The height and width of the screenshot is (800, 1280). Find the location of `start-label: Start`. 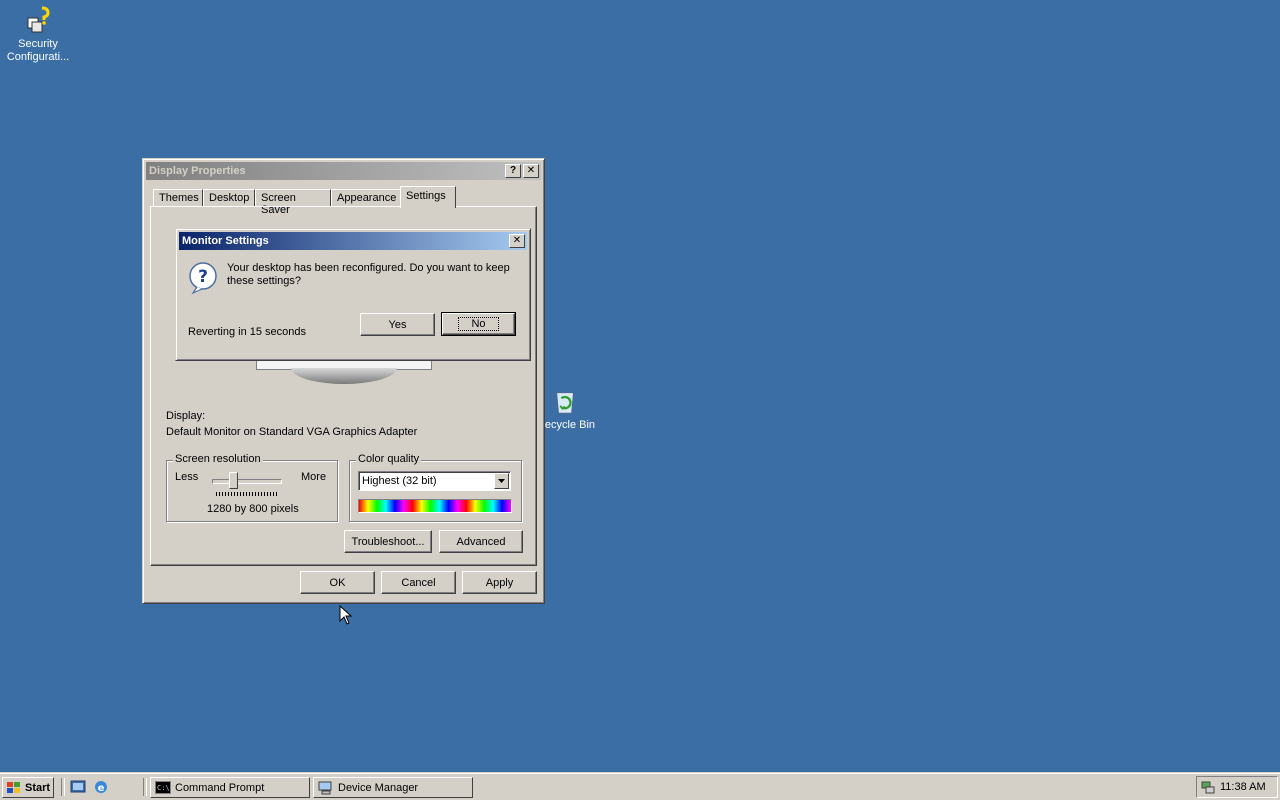

start-label: Start is located at coordinates (38, 787).